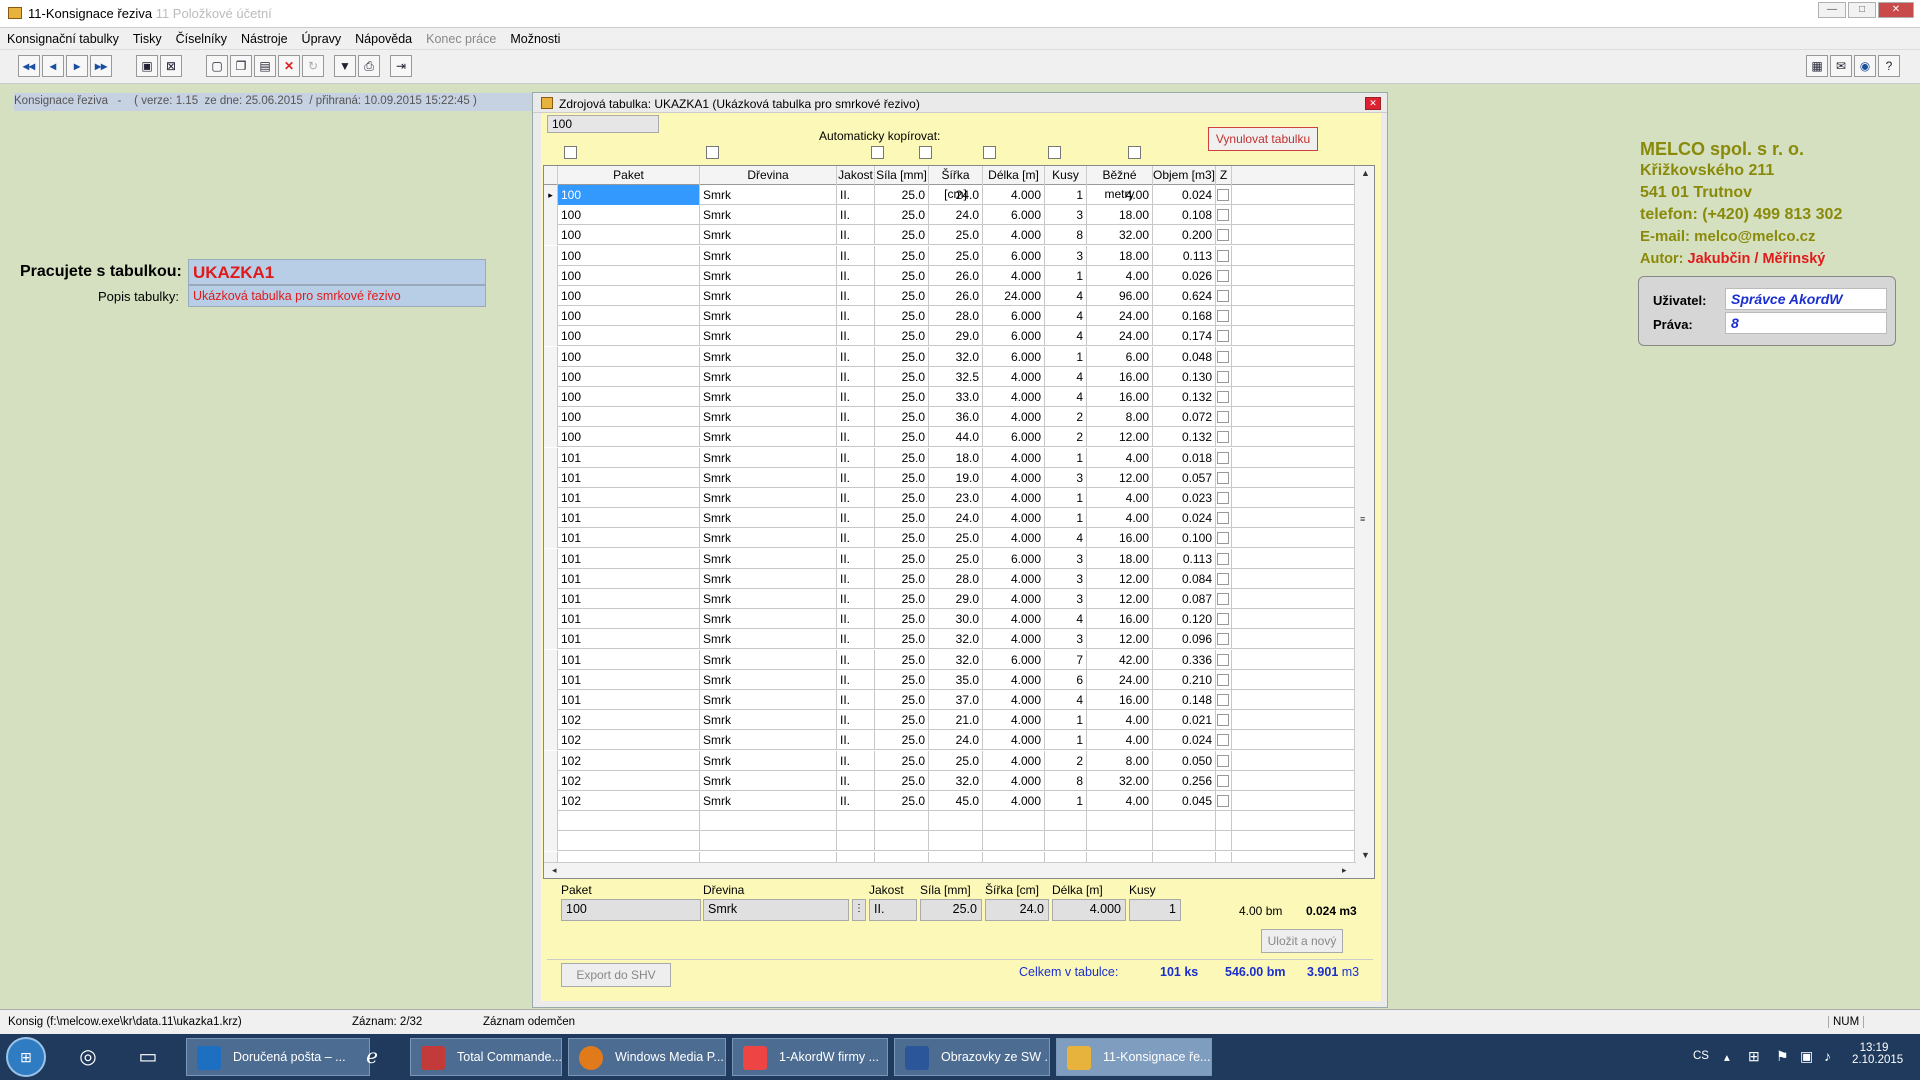 The height and width of the screenshot is (1080, 1920). What do you see at coordinates (949, 841) in the screenshot?
I see `table-row` at bounding box center [949, 841].